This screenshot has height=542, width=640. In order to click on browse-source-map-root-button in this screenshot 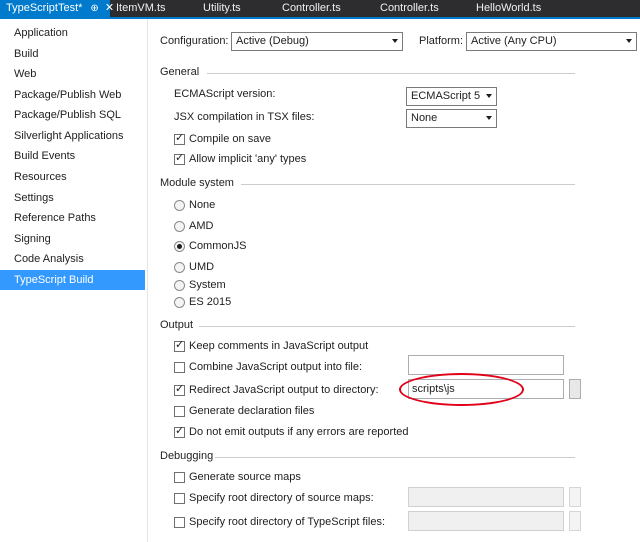, I will do `click(575, 497)`.